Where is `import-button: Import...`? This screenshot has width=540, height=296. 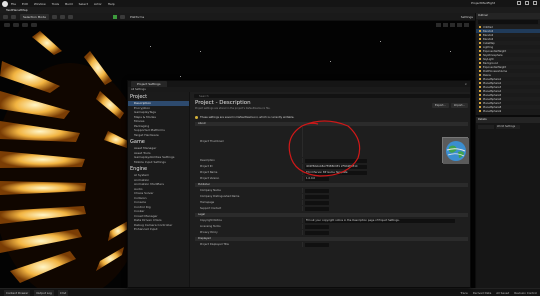
import-button: Import... is located at coordinates (459, 105).